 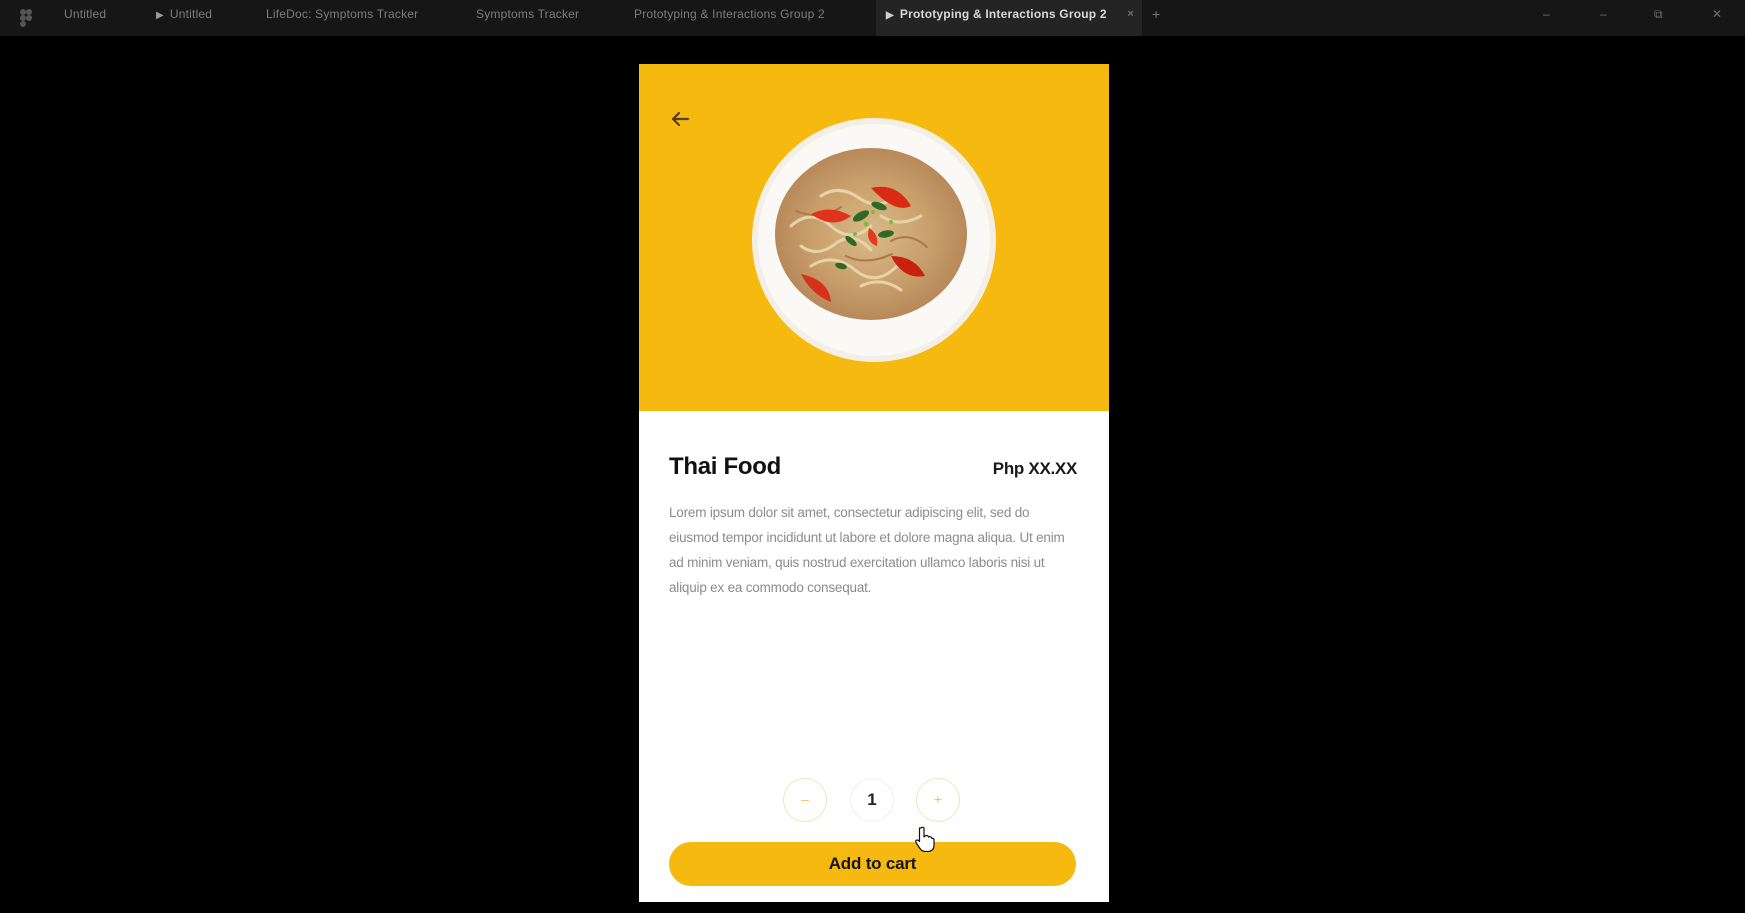 What do you see at coordinates (342, 14) in the screenshot?
I see `tab-label: LifeDoc: Symptoms Tracker` at bounding box center [342, 14].